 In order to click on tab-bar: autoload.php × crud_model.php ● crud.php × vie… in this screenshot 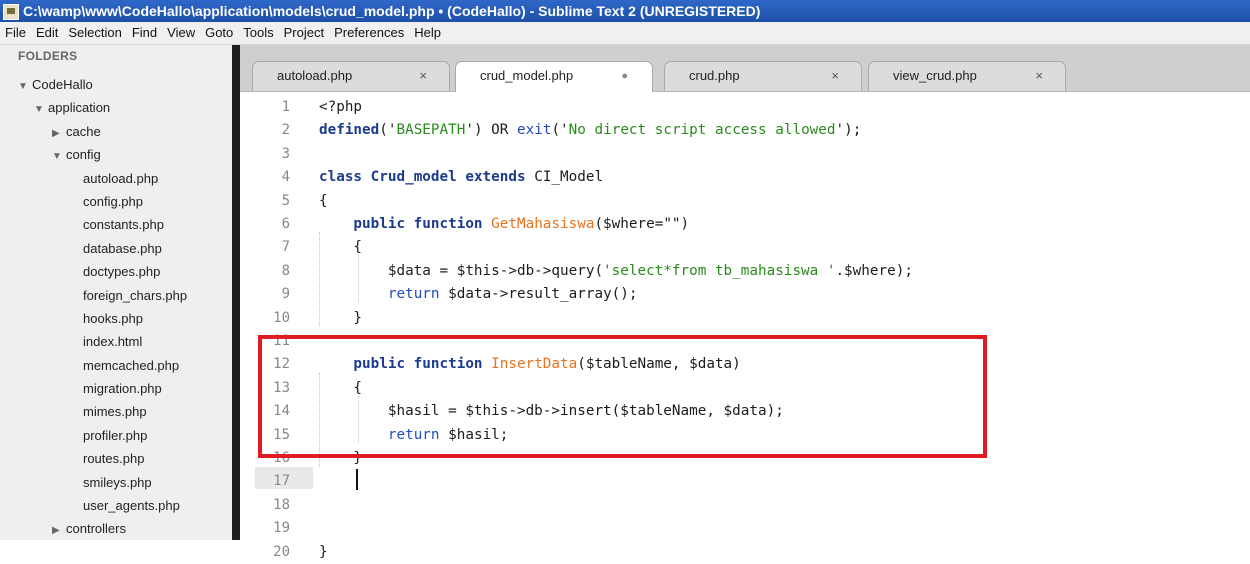, I will do `click(745, 68)`.